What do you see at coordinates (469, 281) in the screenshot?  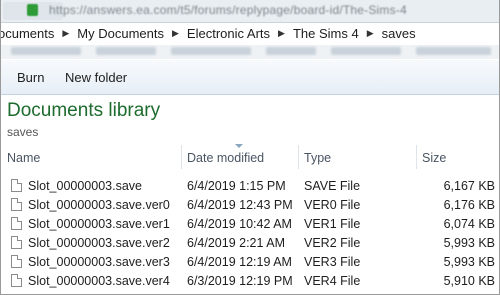 I see `file-size: 5,910 KB` at bounding box center [469, 281].